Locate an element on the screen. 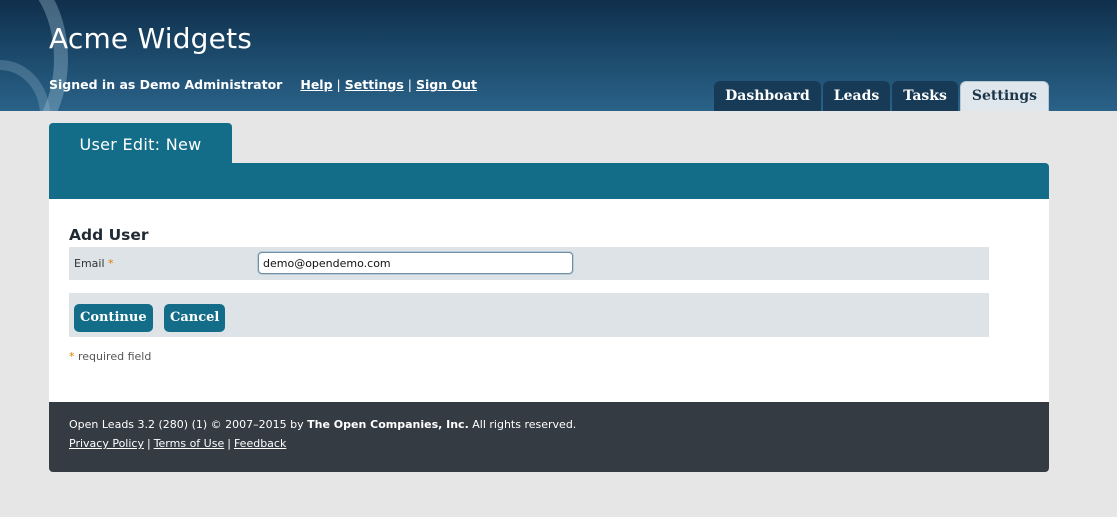  continue-button: Continue is located at coordinates (113, 318).